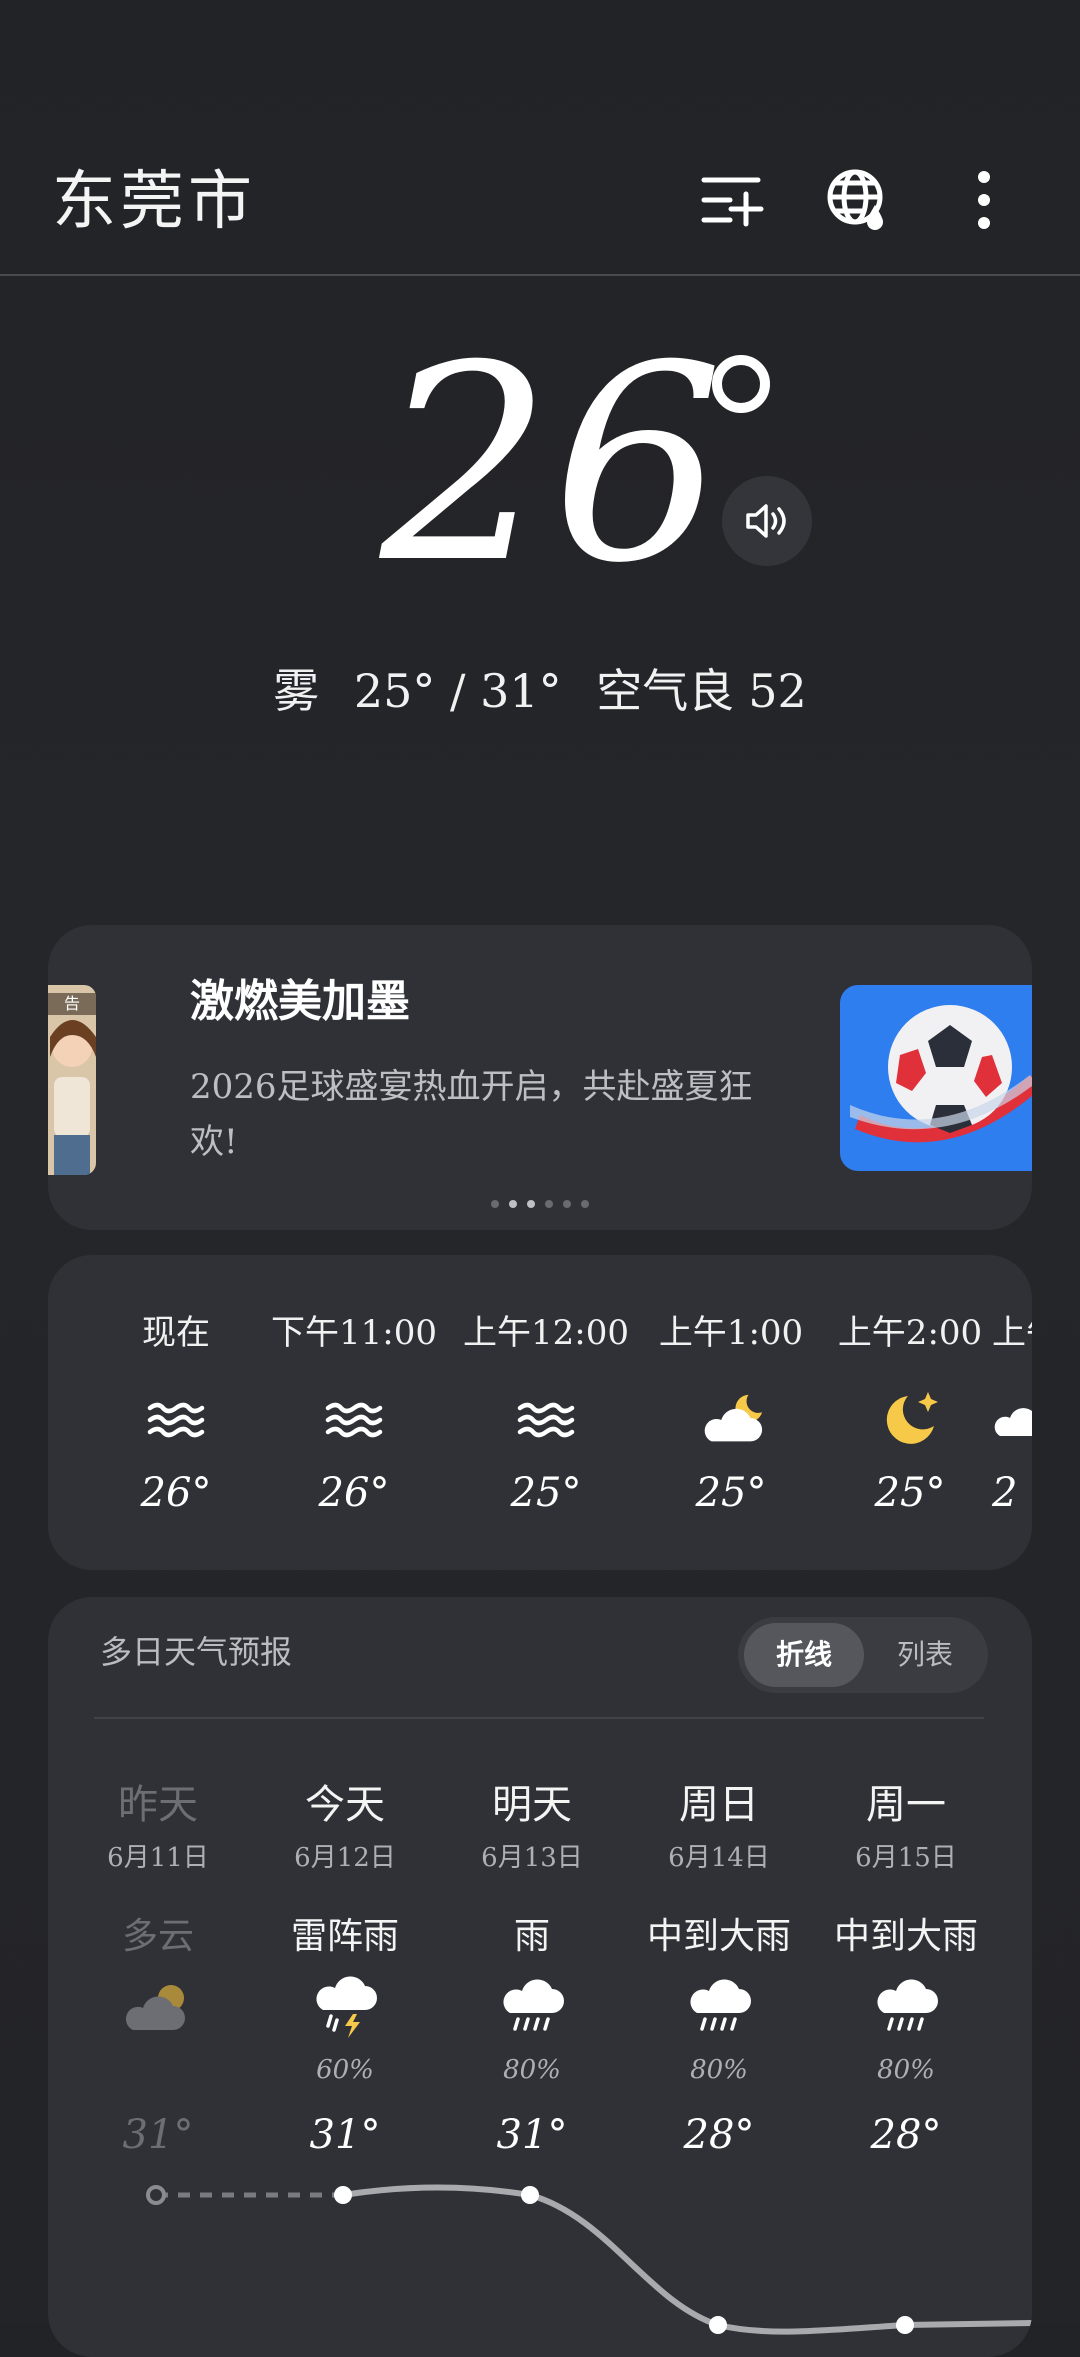 This screenshot has height=2357, width=1080. What do you see at coordinates (552, 464) in the screenshot?
I see `current-temperature: 26` at bounding box center [552, 464].